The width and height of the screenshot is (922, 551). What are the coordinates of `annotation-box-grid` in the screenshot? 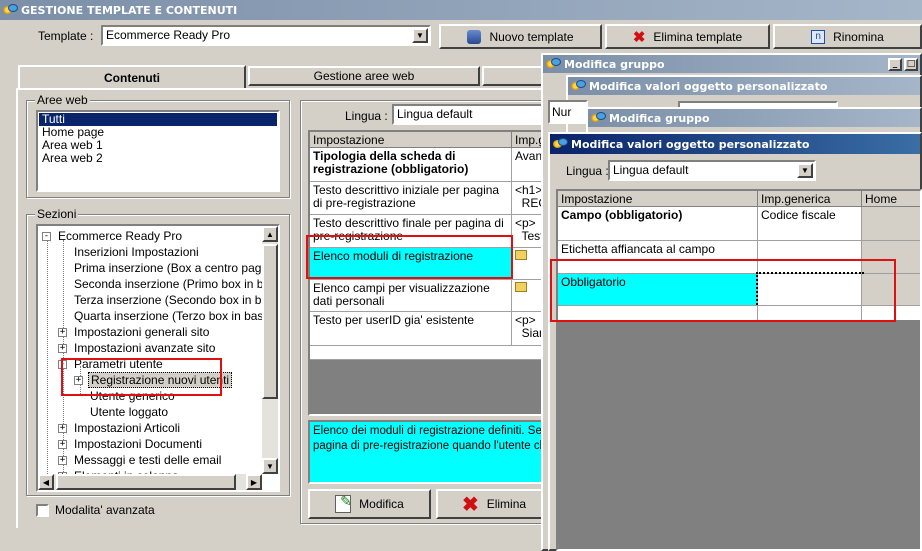 It's located at (409, 257).